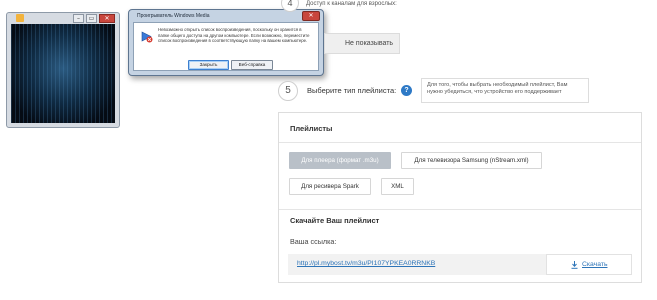 This screenshot has height=300, width=657. I want to click on player-close-button: ✕, so click(107, 18).